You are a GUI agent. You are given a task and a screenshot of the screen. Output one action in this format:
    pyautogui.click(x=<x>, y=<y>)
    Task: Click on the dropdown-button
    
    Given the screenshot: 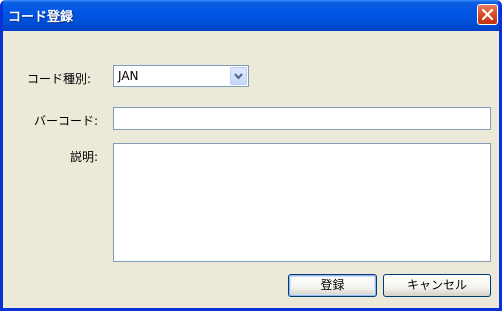 What is the action you would take?
    pyautogui.click(x=238, y=76)
    